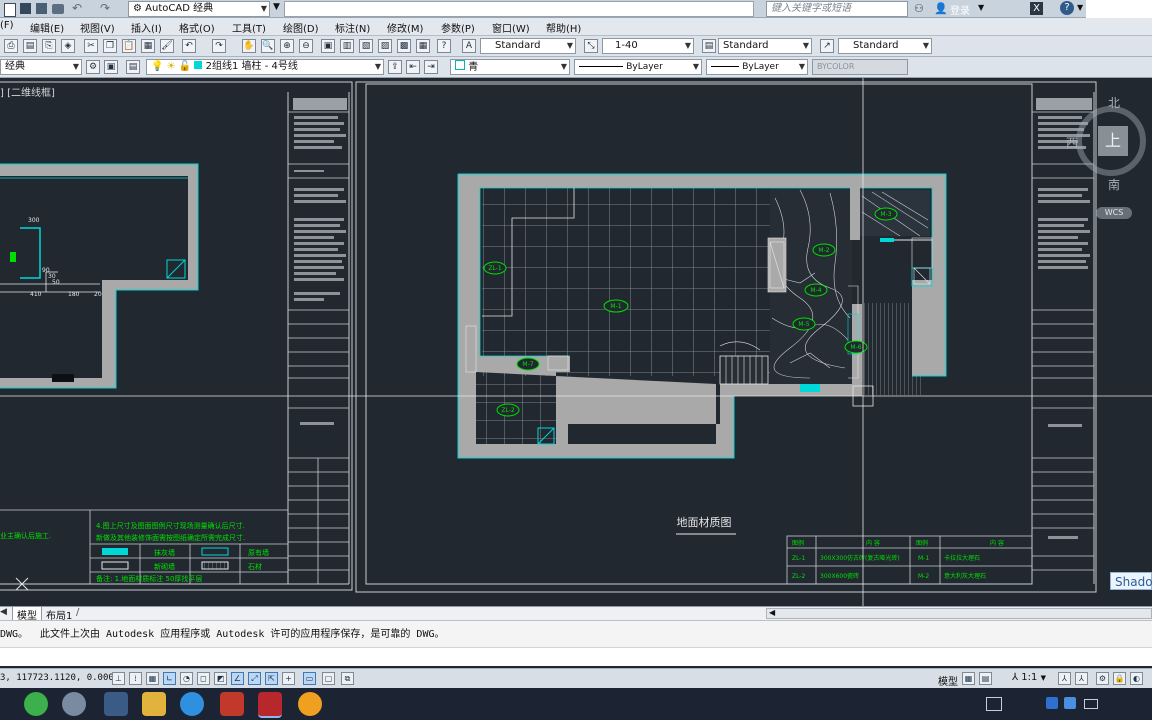  I want to click on user-icon: 👤, so click(941, 8).